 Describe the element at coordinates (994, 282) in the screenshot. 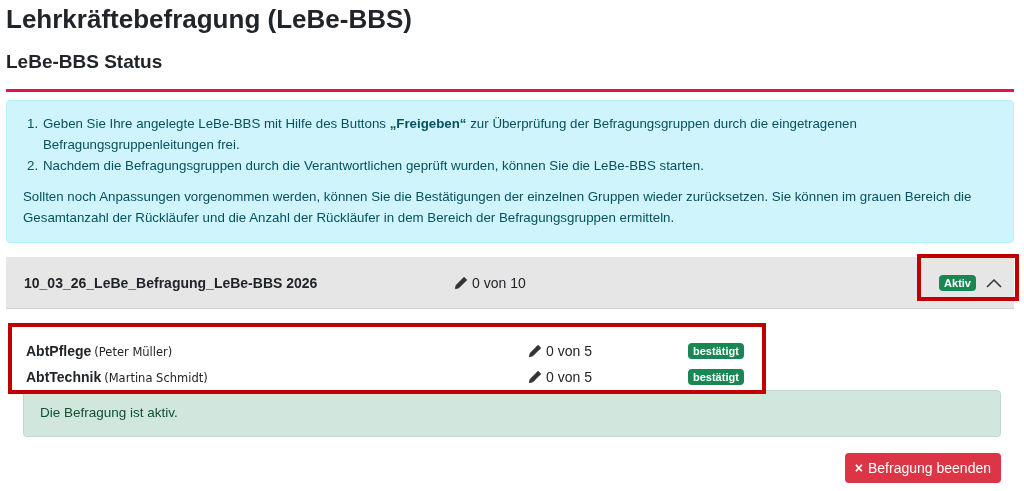

I see `chevron-up-icon` at that location.